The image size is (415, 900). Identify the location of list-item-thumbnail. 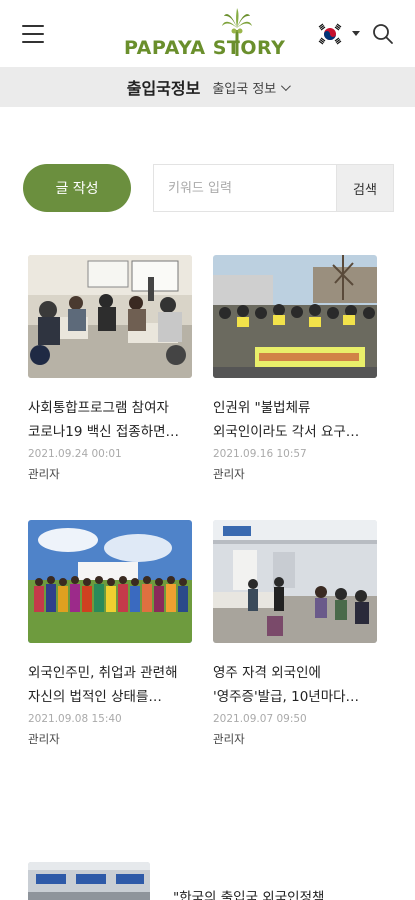
(89, 881).